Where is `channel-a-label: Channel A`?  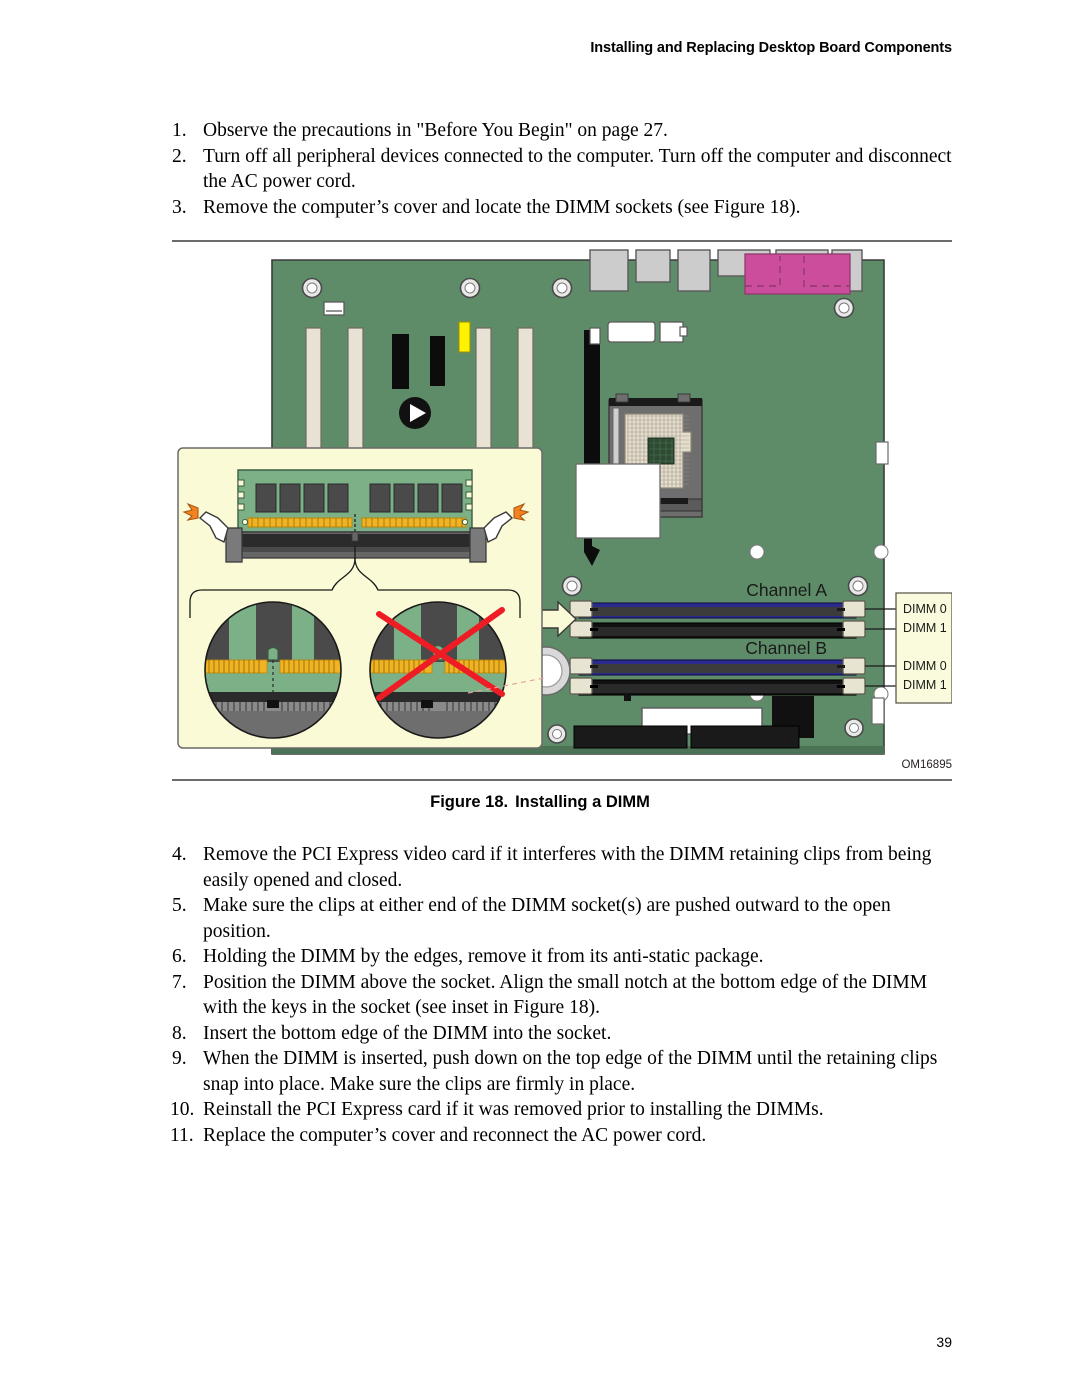 channel-a-label: Channel A is located at coordinates (786, 590).